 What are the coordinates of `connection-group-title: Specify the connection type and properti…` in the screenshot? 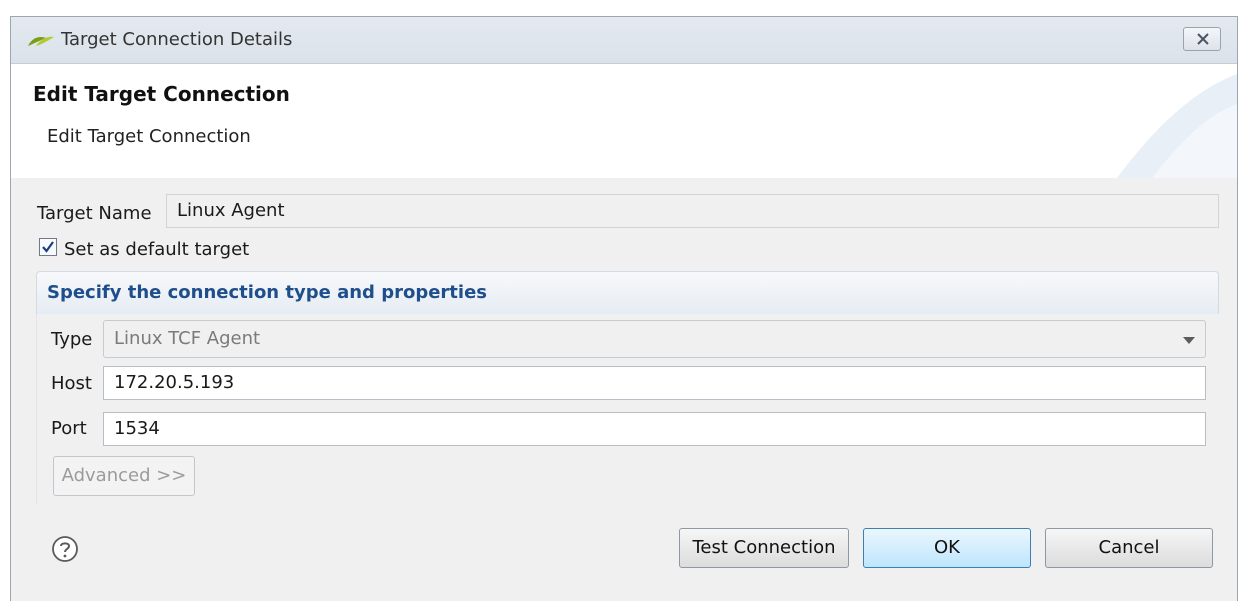 It's located at (267, 292).